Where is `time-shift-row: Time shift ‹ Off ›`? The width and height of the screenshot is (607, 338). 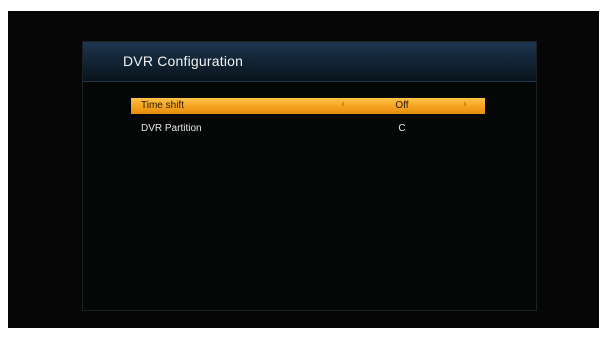 time-shift-row: Time shift ‹ Off › is located at coordinates (308, 106).